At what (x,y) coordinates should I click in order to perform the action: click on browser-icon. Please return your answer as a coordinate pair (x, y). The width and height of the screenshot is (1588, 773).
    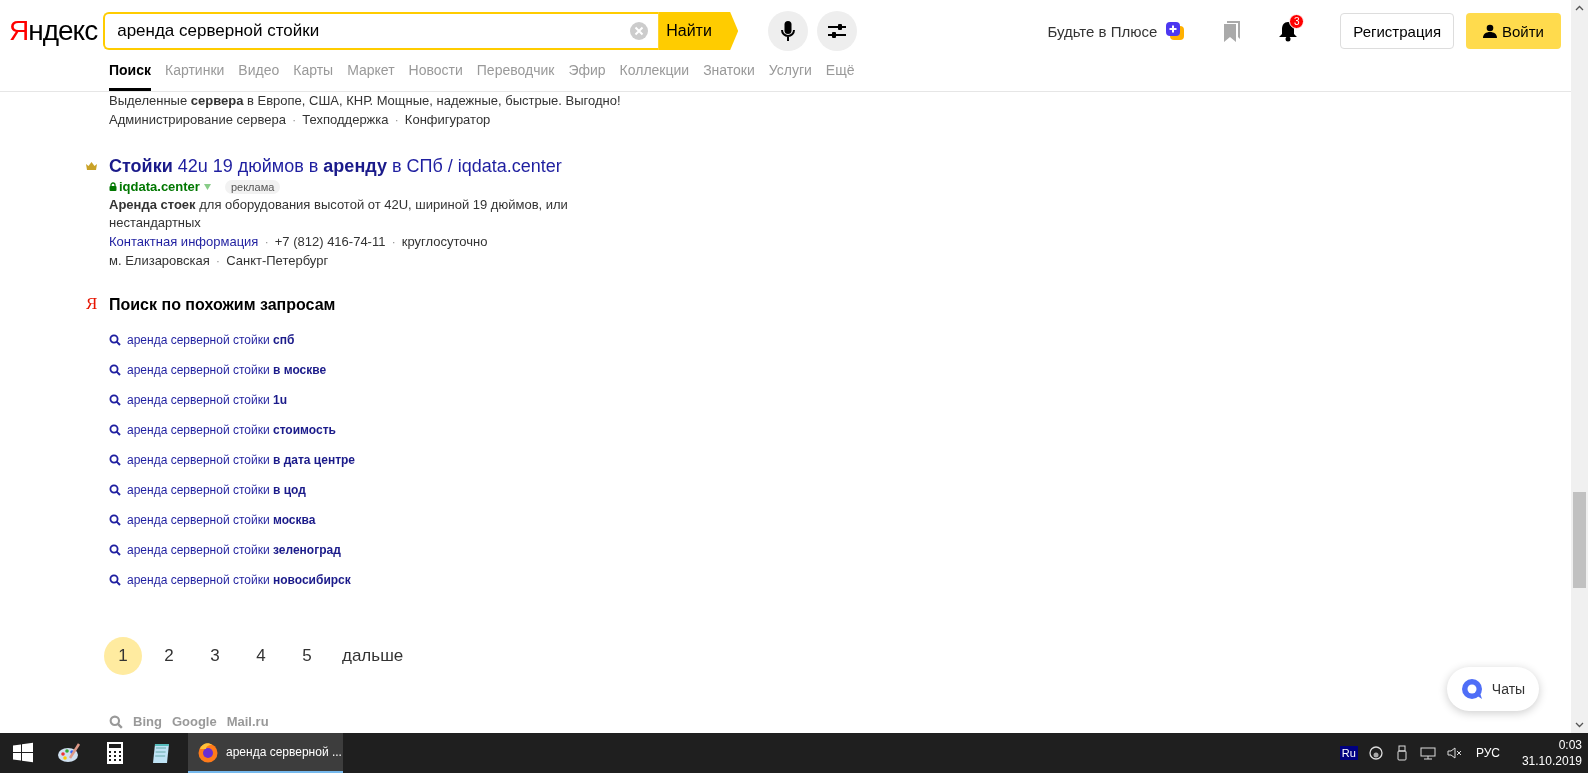
    Looking at the image, I should click on (208, 752).